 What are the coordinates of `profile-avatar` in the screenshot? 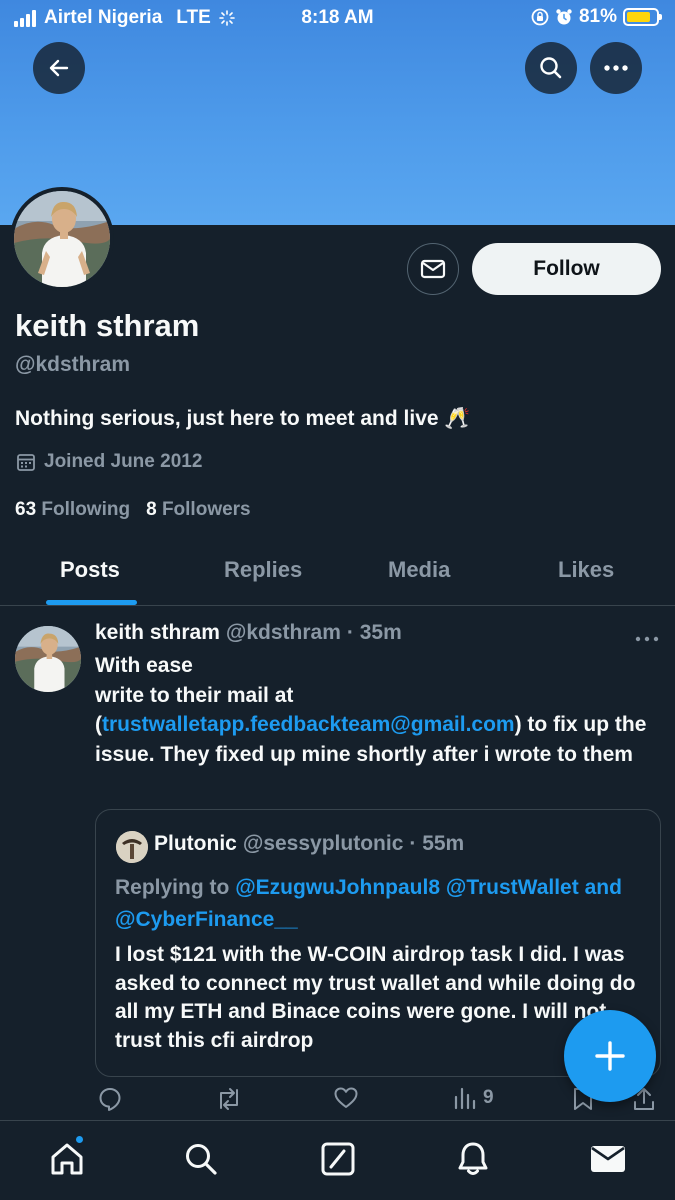 It's located at (62, 239).